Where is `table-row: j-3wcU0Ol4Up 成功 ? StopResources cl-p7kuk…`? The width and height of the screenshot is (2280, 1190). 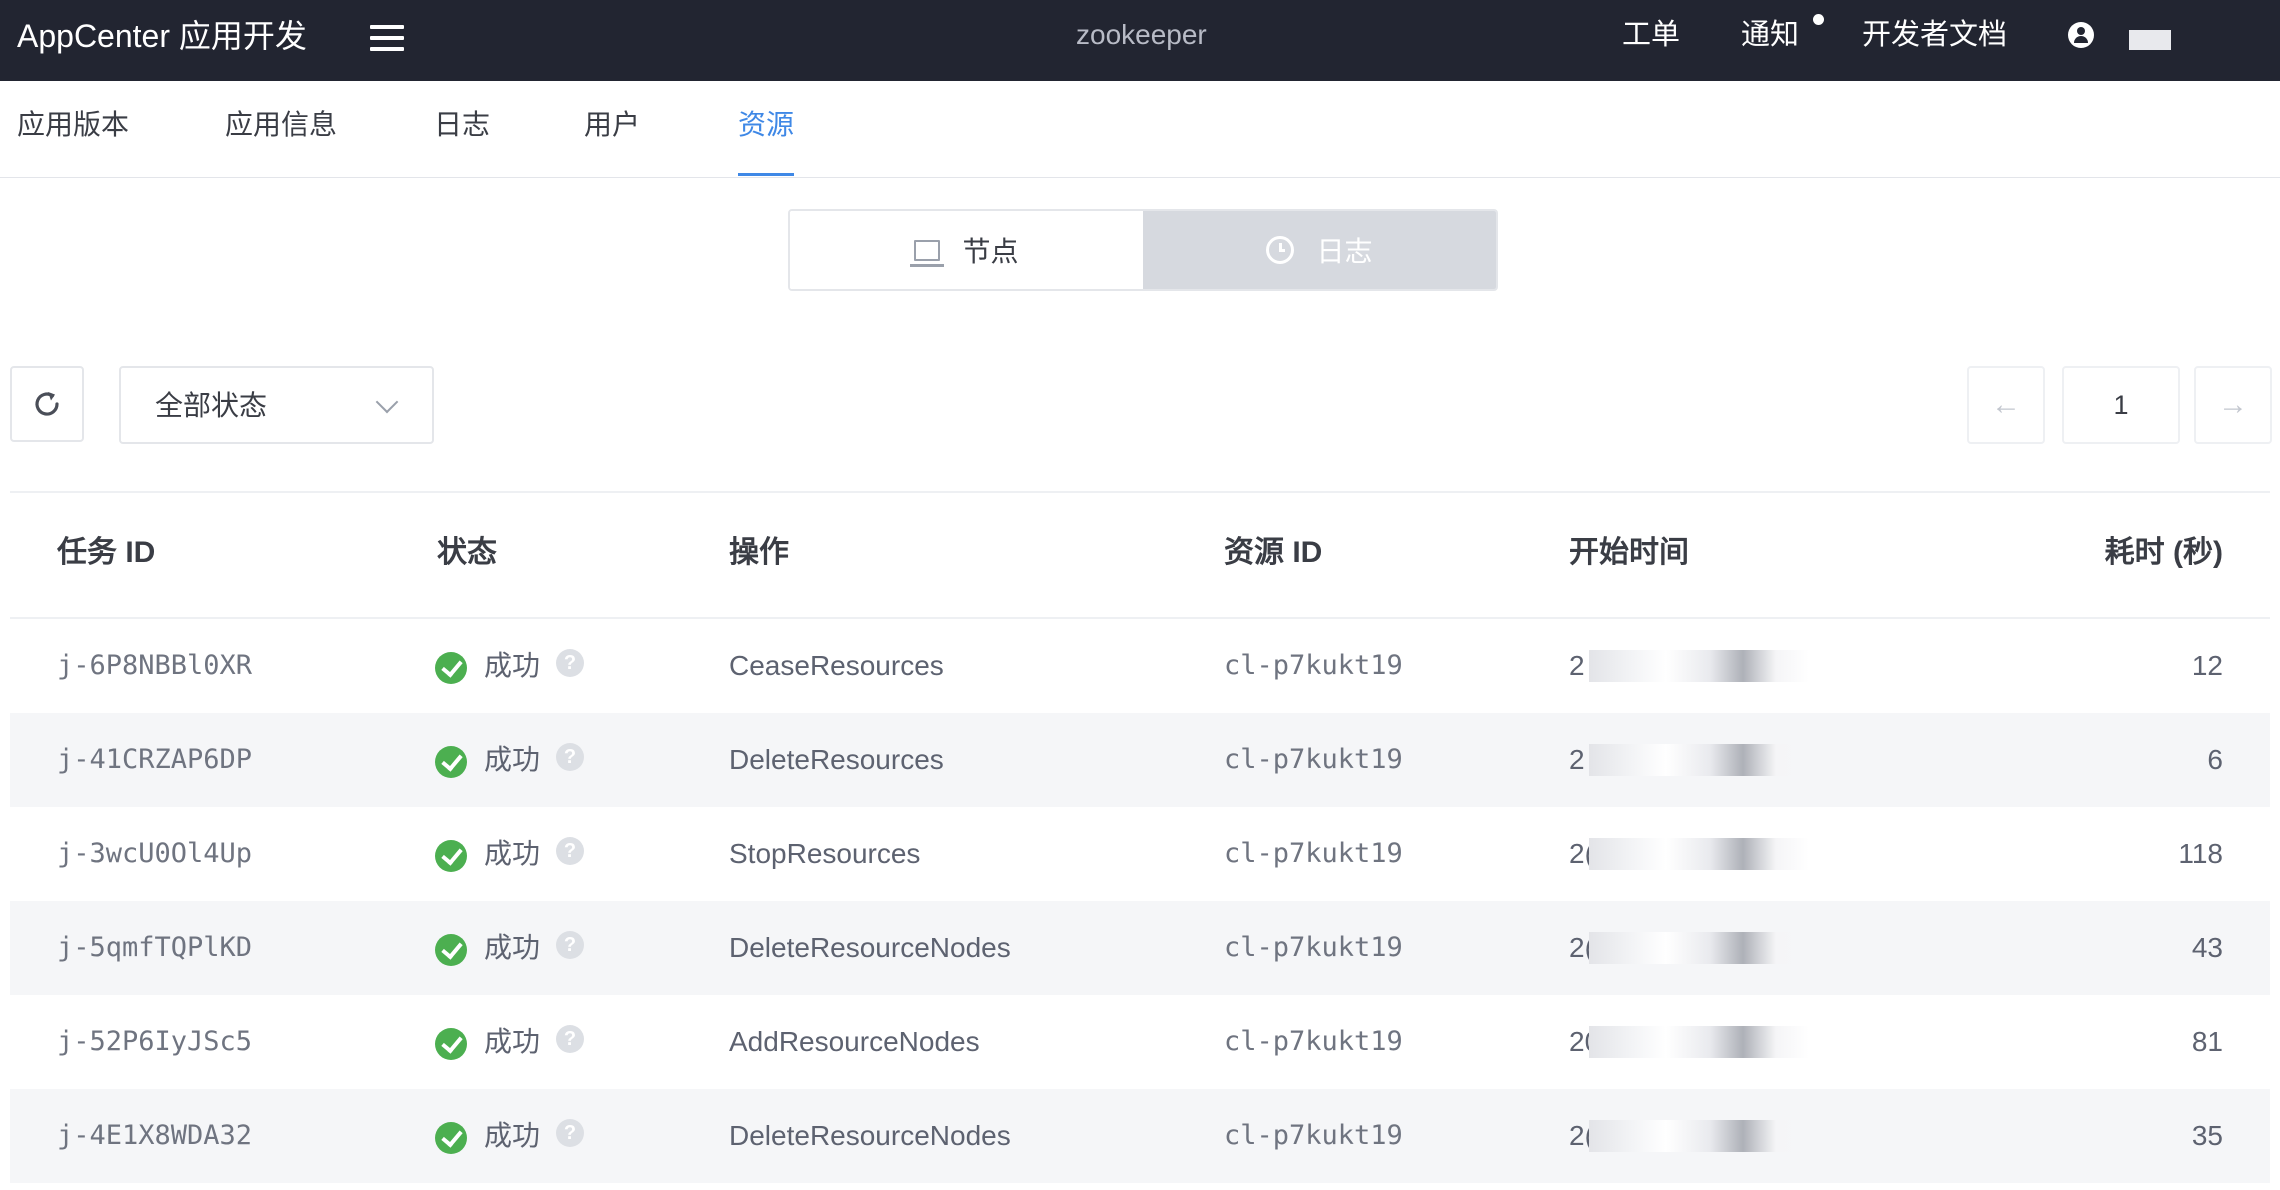 table-row: j-3wcU0Ol4Up 成功 ? StopResources cl-p7kuk… is located at coordinates (1140, 854).